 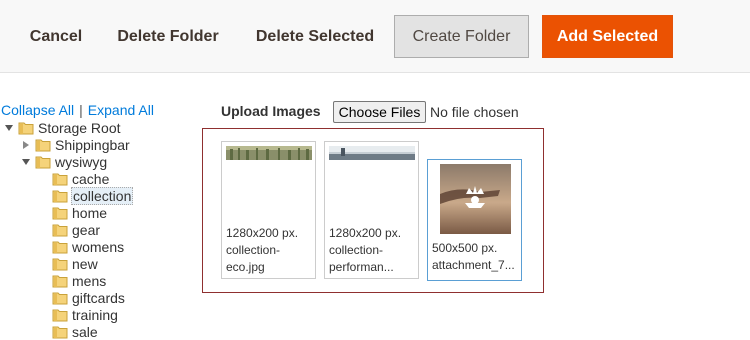 I want to click on tree-node-shippingbar: Shippingbar, so click(x=83, y=144).